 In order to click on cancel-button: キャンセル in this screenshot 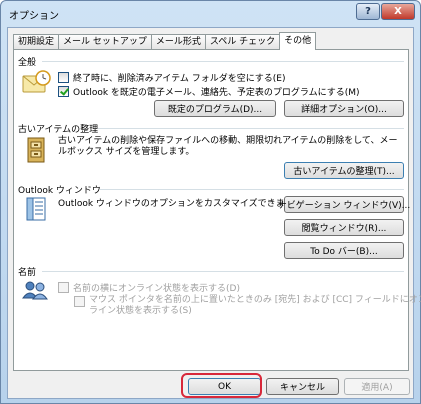, I will do `click(302, 386)`.